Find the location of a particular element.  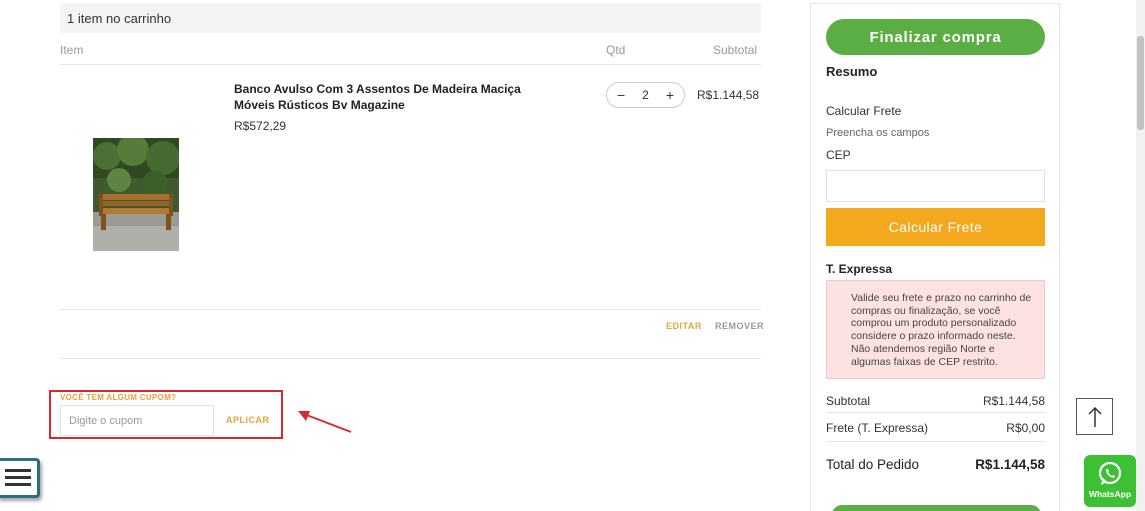

quantity-stepper: − 2 + is located at coordinates (645, 95).